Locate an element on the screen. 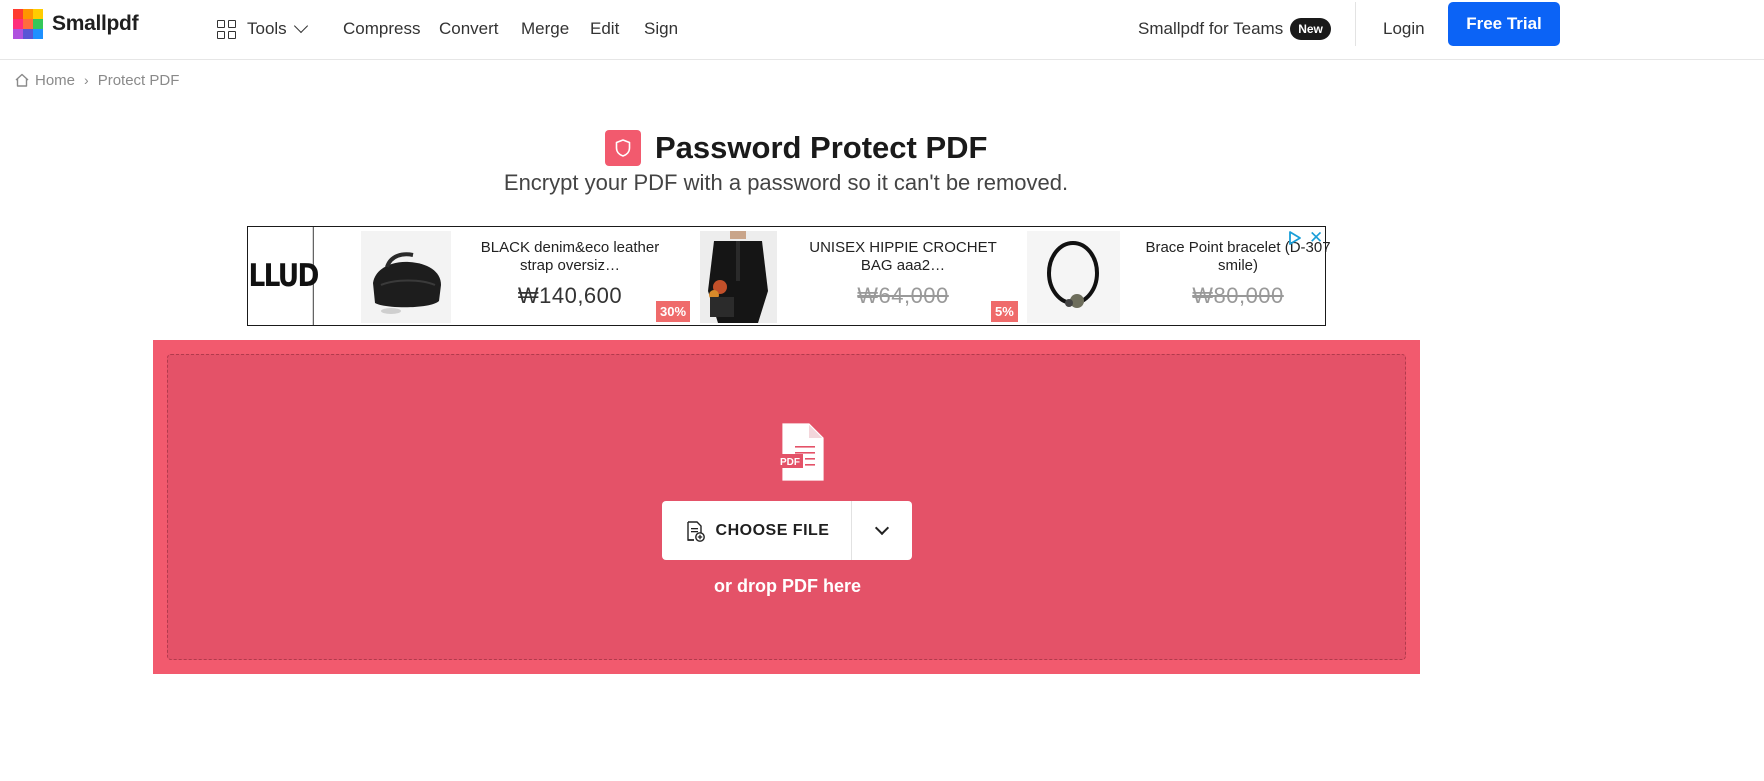 The height and width of the screenshot is (781, 1764). teams-link: Smallpdf for Teams New is located at coordinates (1234, 29).